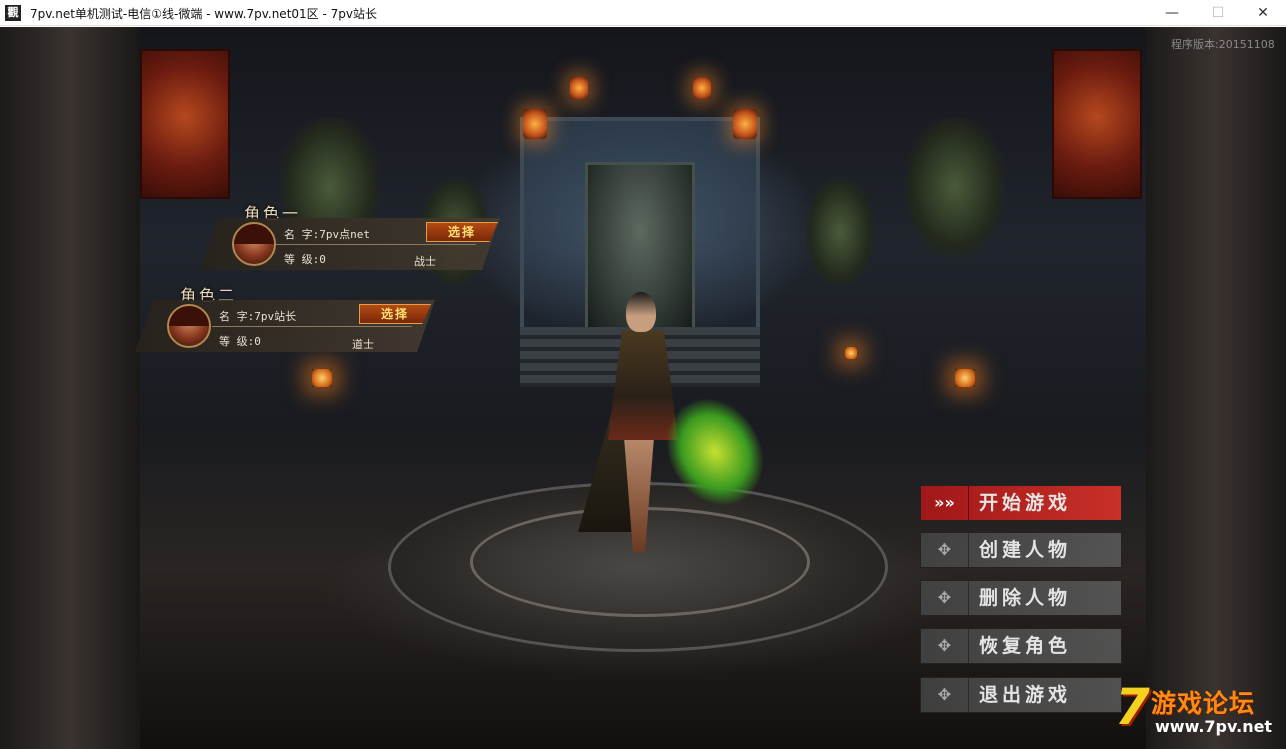 The height and width of the screenshot is (749, 1286). I want to click on site-watermark-logo: 7 游戏论坛 www.7pv.net, so click(1195, 711).